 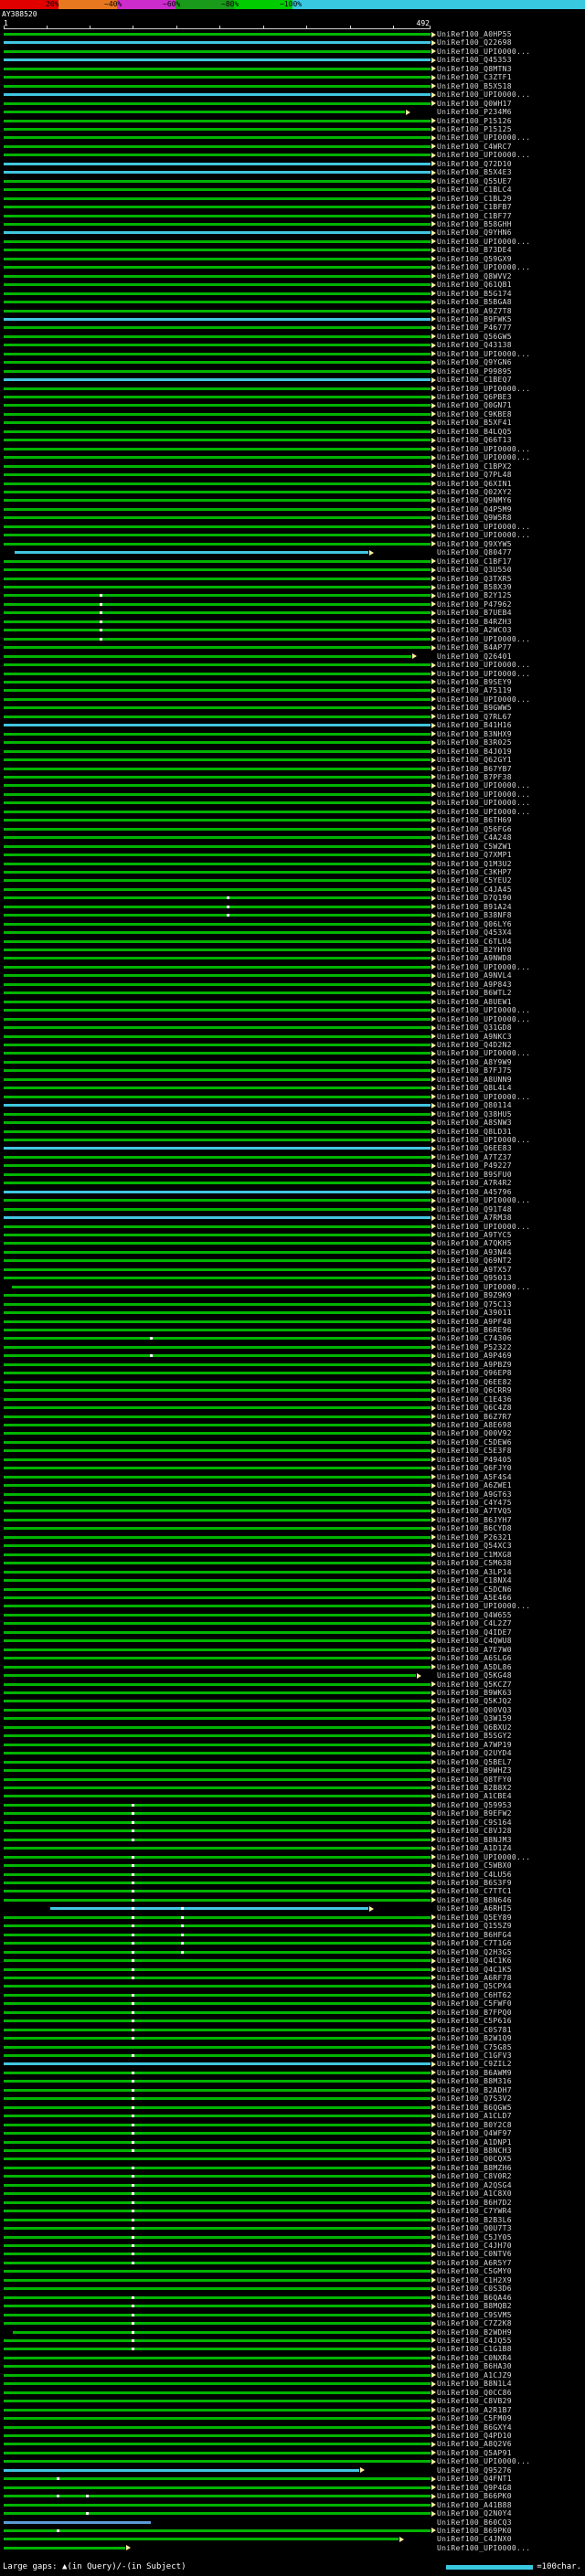 I want to click on hit-label: UniRef100_Q62GY1, so click(x=475, y=760).